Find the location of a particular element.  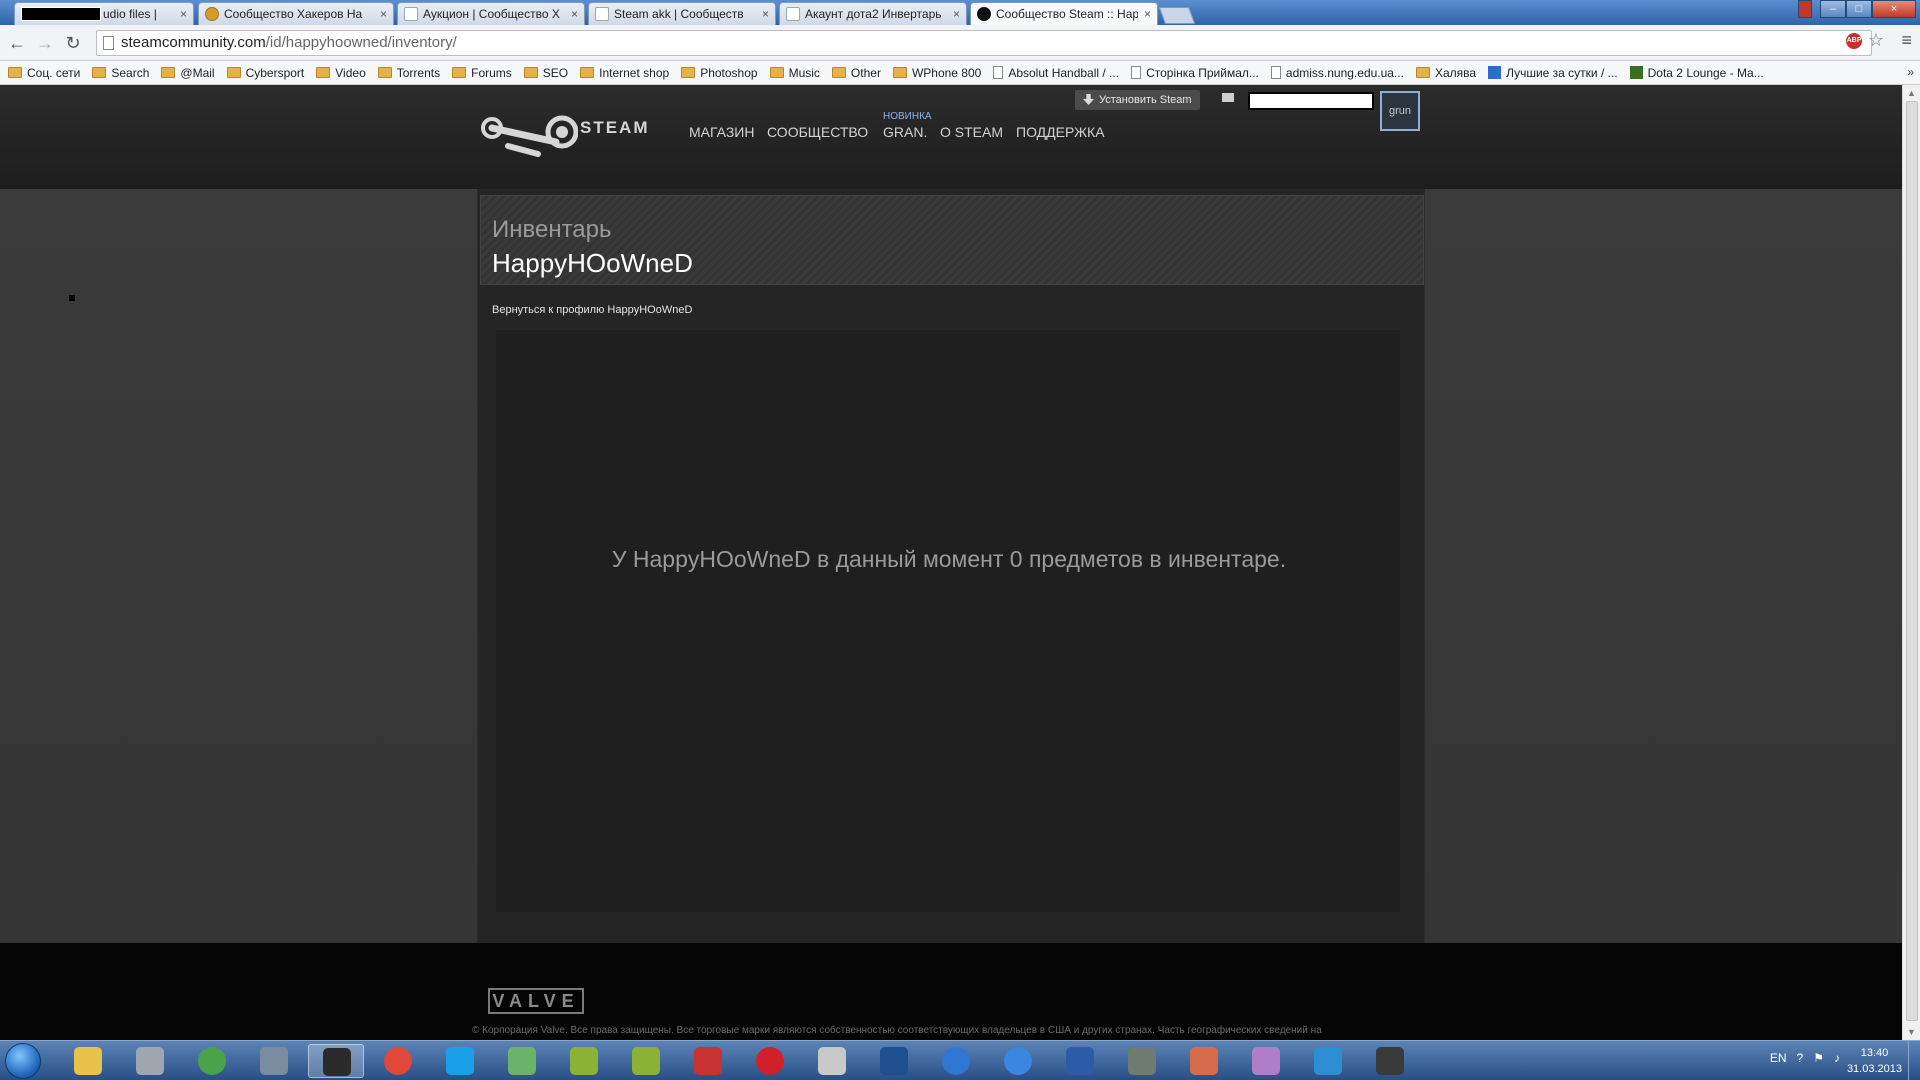

nav-support: ПОДДЕРЖКА is located at coordinates (1060, 132).